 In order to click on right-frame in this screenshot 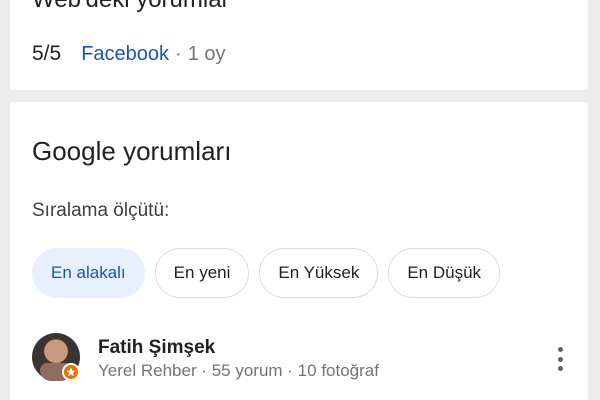, I will do `click(594, 200)`.